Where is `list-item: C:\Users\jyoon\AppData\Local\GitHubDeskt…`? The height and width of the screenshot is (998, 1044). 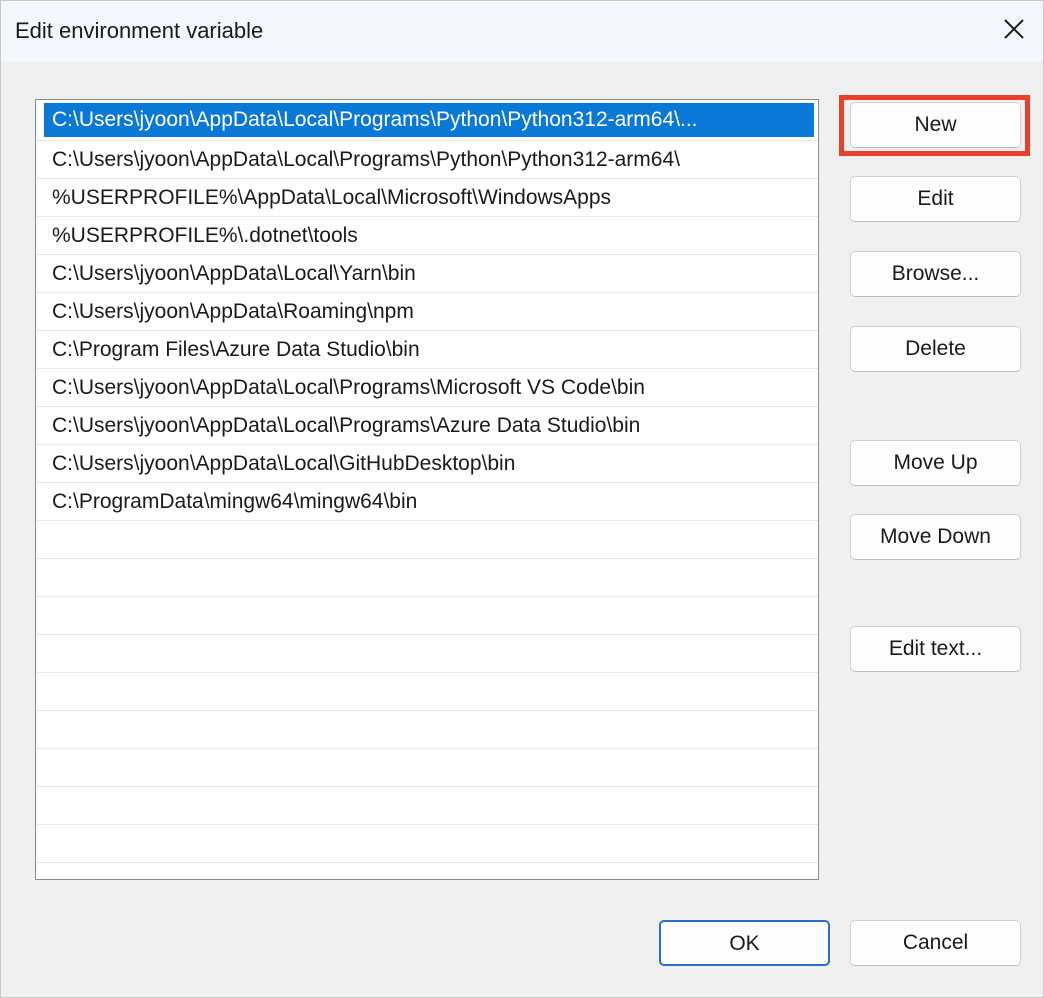
list-item: C:\Users\jyoon\AppData\Local\GitHubDeskt… is located at coordinates (427, 464).